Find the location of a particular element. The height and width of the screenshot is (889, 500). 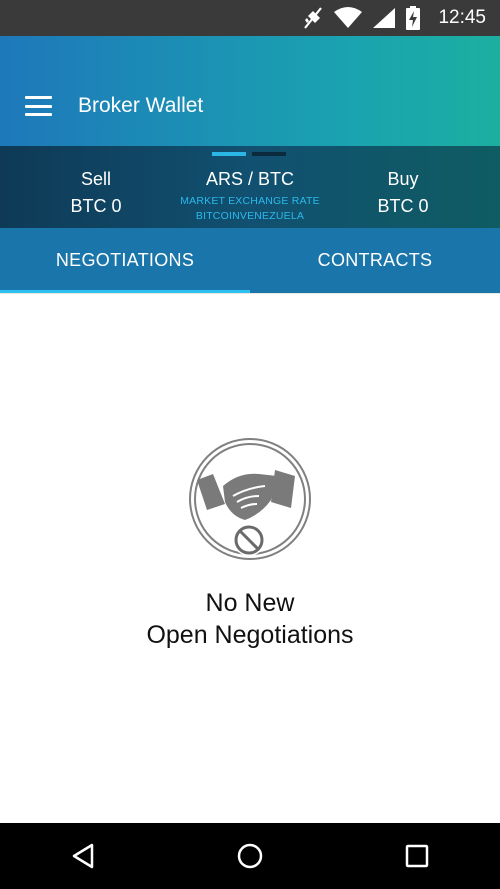

buy-label: Buy is located at coordinates (403, 179).